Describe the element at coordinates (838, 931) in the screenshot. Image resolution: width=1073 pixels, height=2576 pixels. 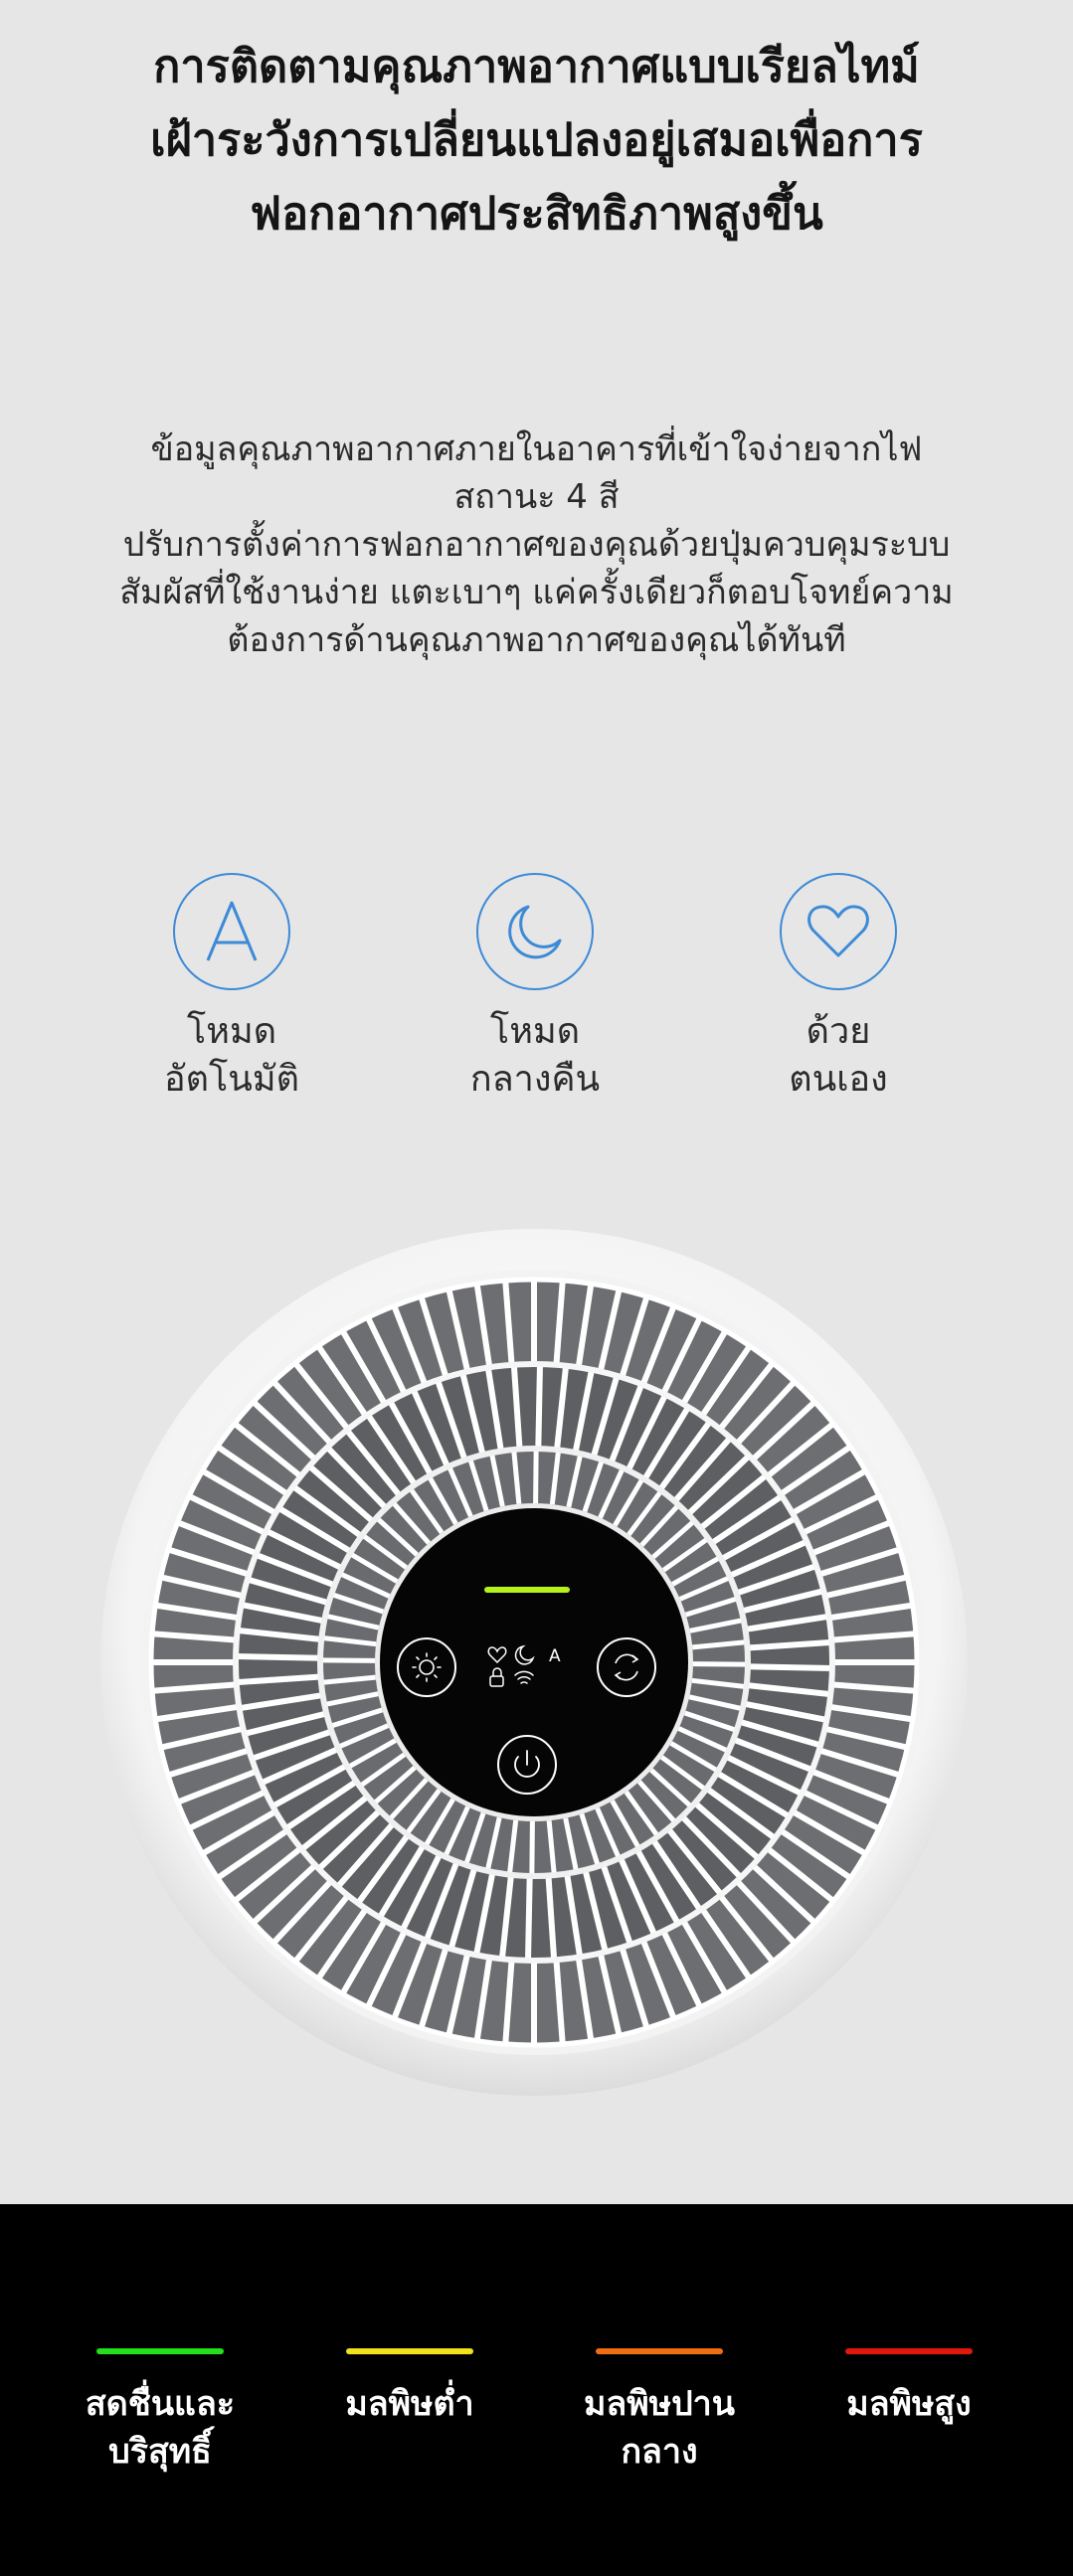
I see `heart-icon` at that location.